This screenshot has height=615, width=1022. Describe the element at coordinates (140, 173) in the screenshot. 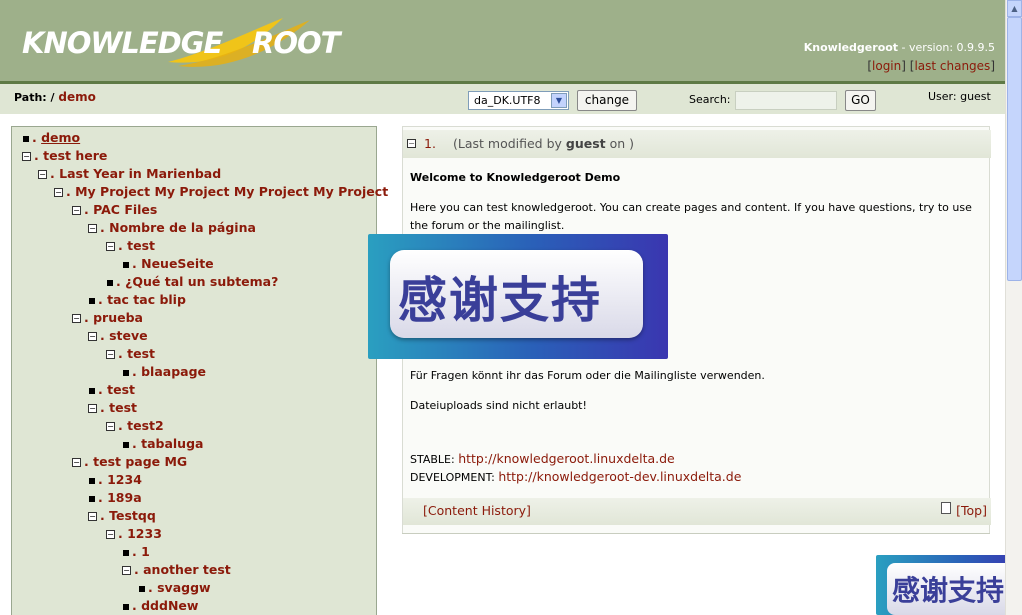

I see `tree-node-label: Last Year in Marienbad` at that location.